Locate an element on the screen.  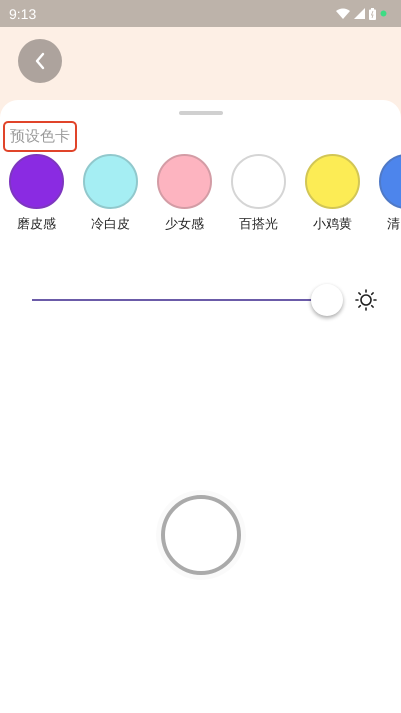
color-preset: 百搭光 is located at coordinates (258, 193).